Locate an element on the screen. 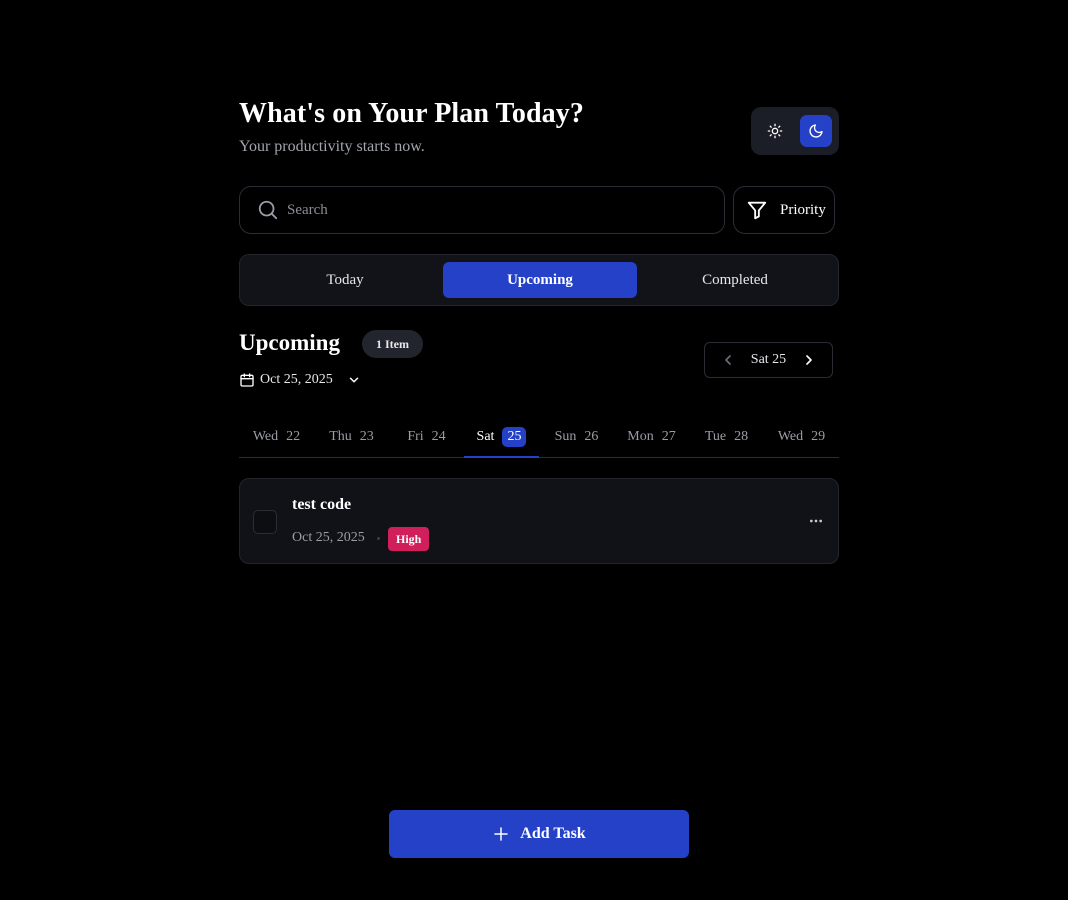 The height and width of the screenshot is (900, 1068). separator-dot is located at coordinates (378, 538).